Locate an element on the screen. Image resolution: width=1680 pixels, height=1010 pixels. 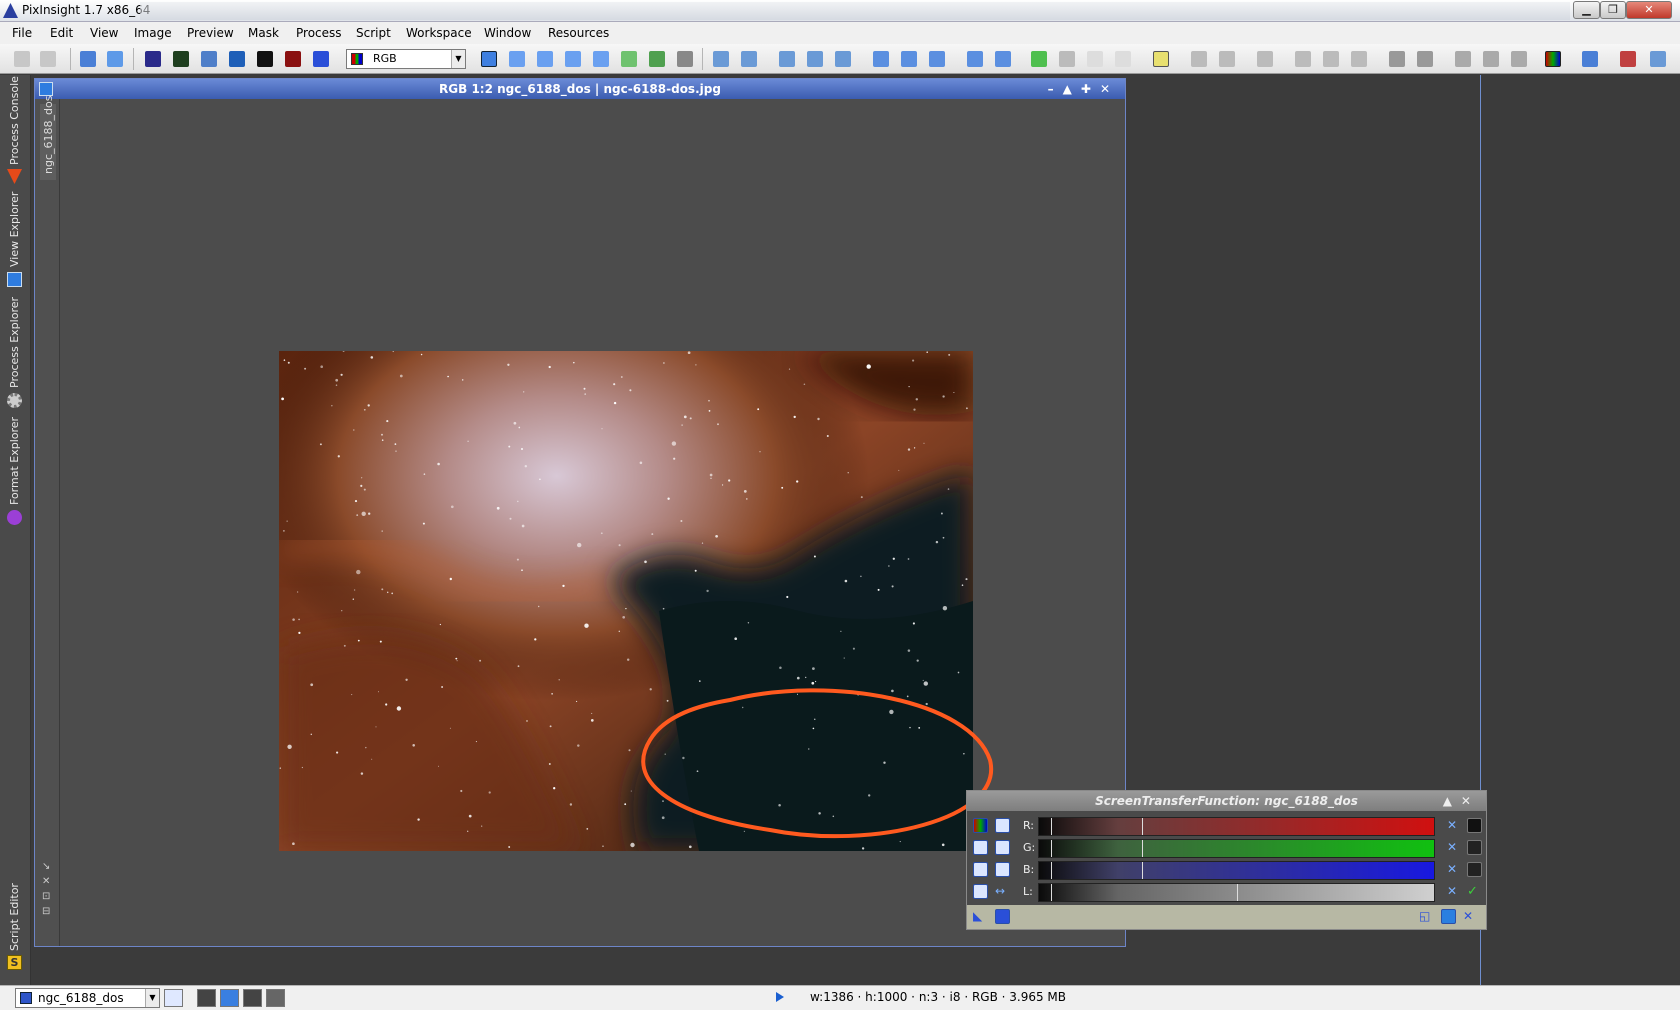
stf-slider-b is located at coordinates (1236, 870).